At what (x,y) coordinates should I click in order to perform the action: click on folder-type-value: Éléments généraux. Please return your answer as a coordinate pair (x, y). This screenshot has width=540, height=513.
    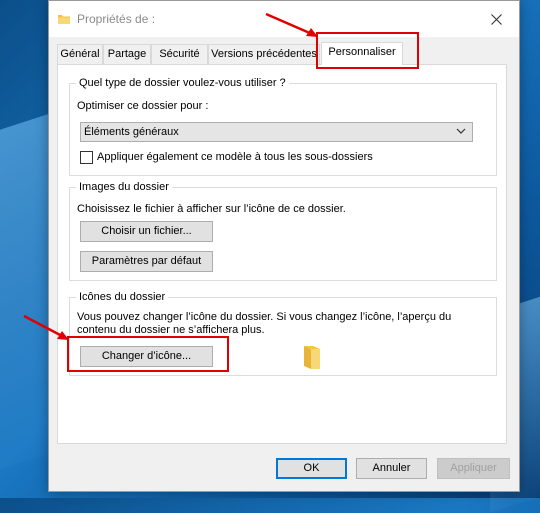
    Looking at the image, I should click on (131, 132).